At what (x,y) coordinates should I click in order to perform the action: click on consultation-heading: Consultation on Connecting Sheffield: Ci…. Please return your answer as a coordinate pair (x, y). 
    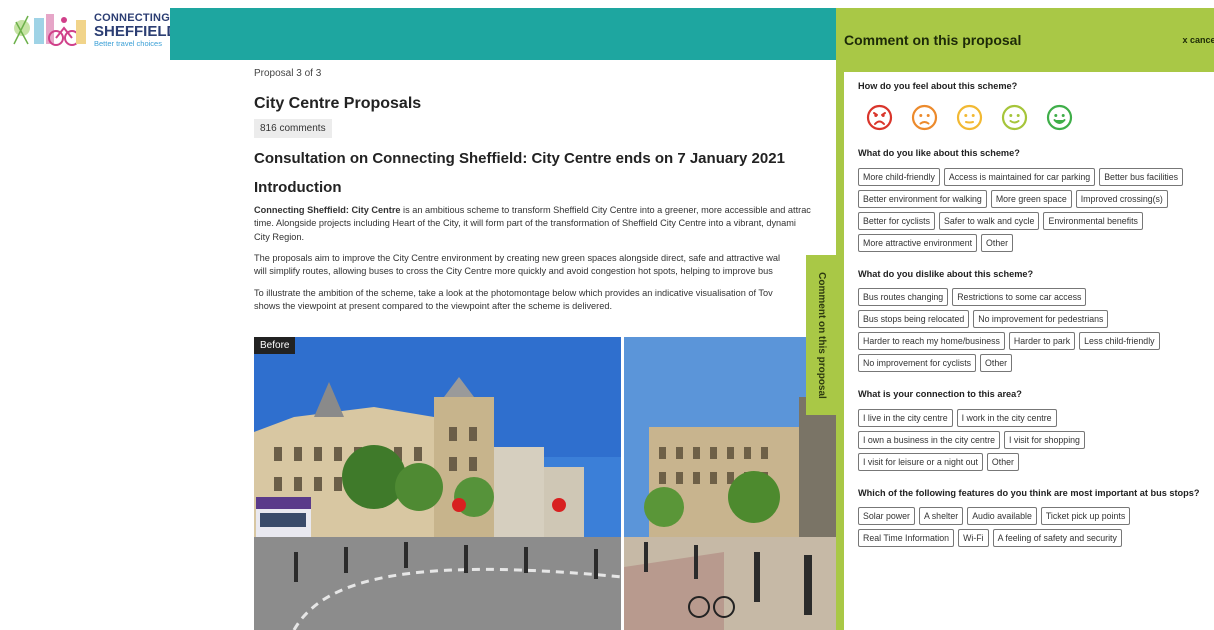
    Looking at the image, I should click on (519, 158).